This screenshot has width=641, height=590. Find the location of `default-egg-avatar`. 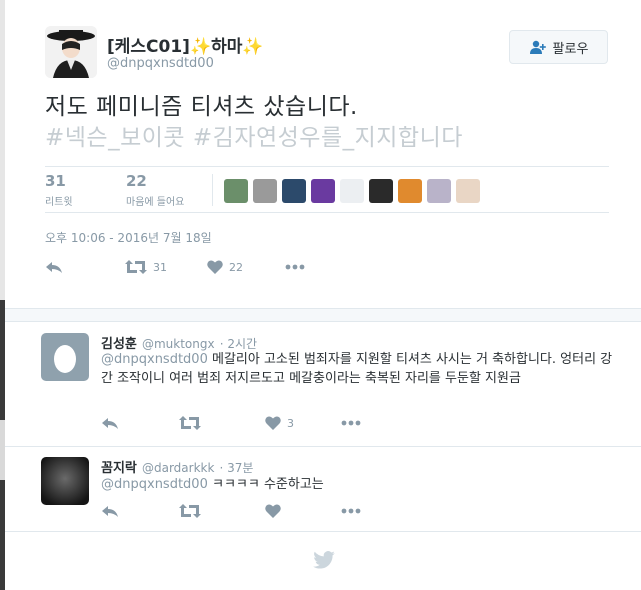

default-egg-avatar is located at coordinates (65, 357).